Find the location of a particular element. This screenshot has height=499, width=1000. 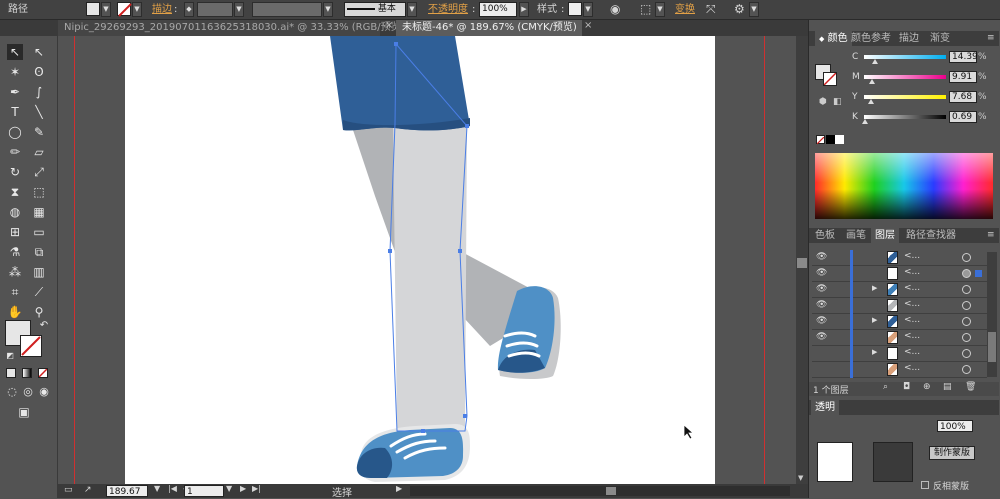

color-stroke-box is located at coordinates (830, 79).